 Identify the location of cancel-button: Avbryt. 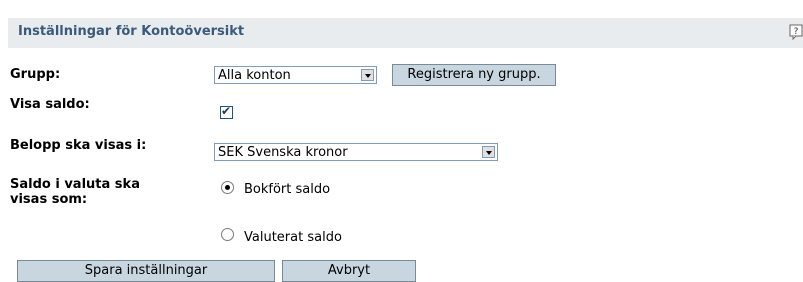
(349, 271).